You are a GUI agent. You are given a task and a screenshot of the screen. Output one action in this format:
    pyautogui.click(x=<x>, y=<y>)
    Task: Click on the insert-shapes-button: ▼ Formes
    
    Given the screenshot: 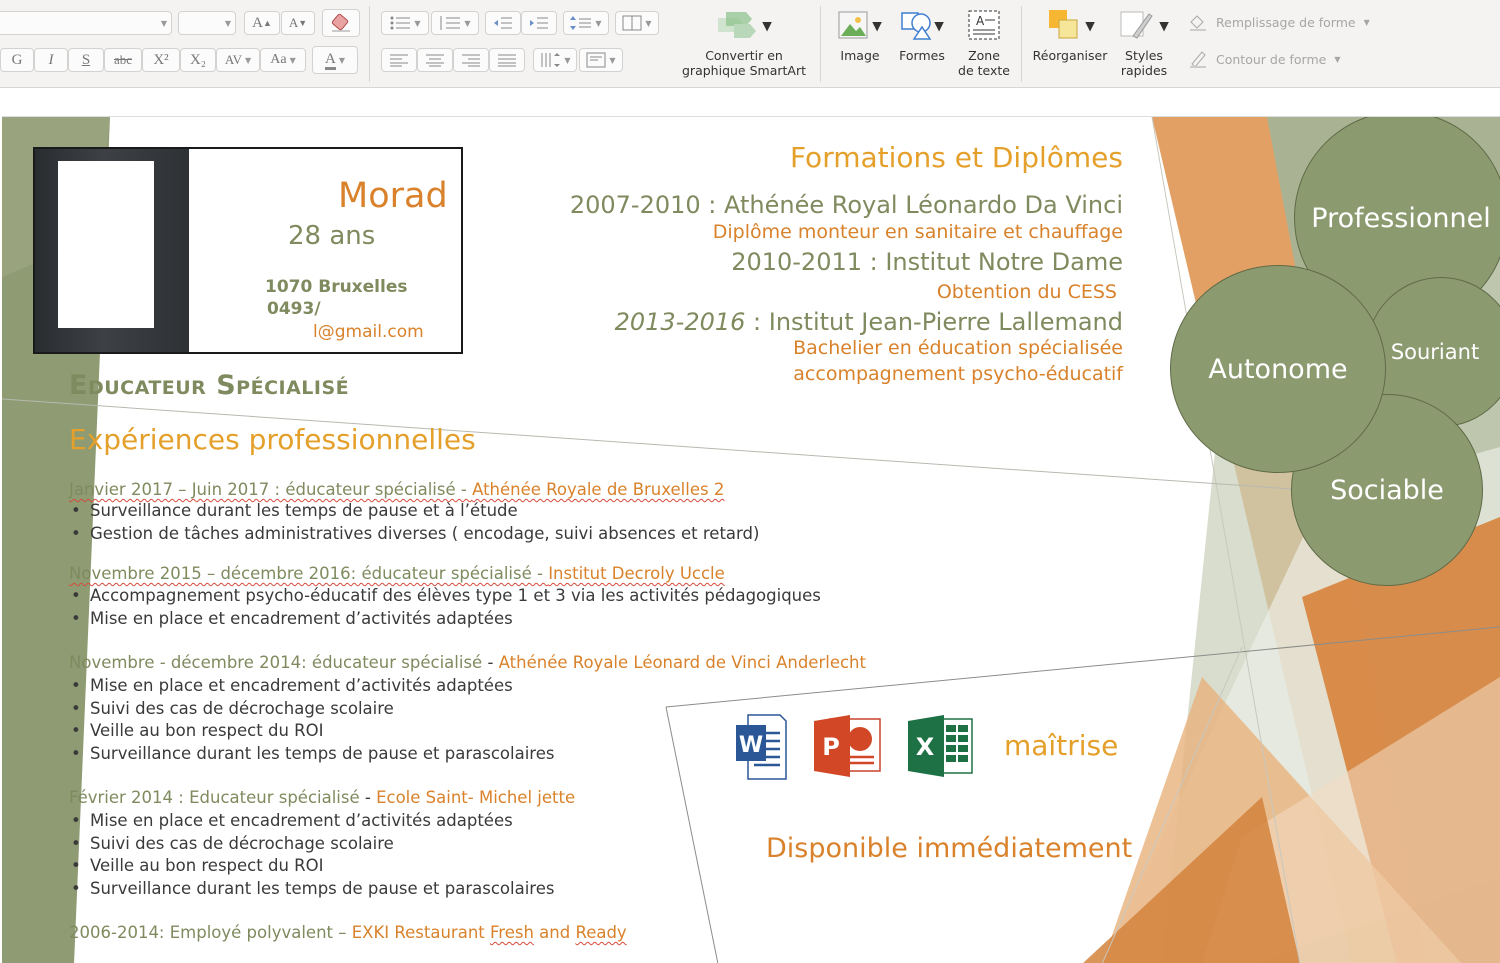 What is the action you would take?
    pyautogui.click(x=922, y=35)
    